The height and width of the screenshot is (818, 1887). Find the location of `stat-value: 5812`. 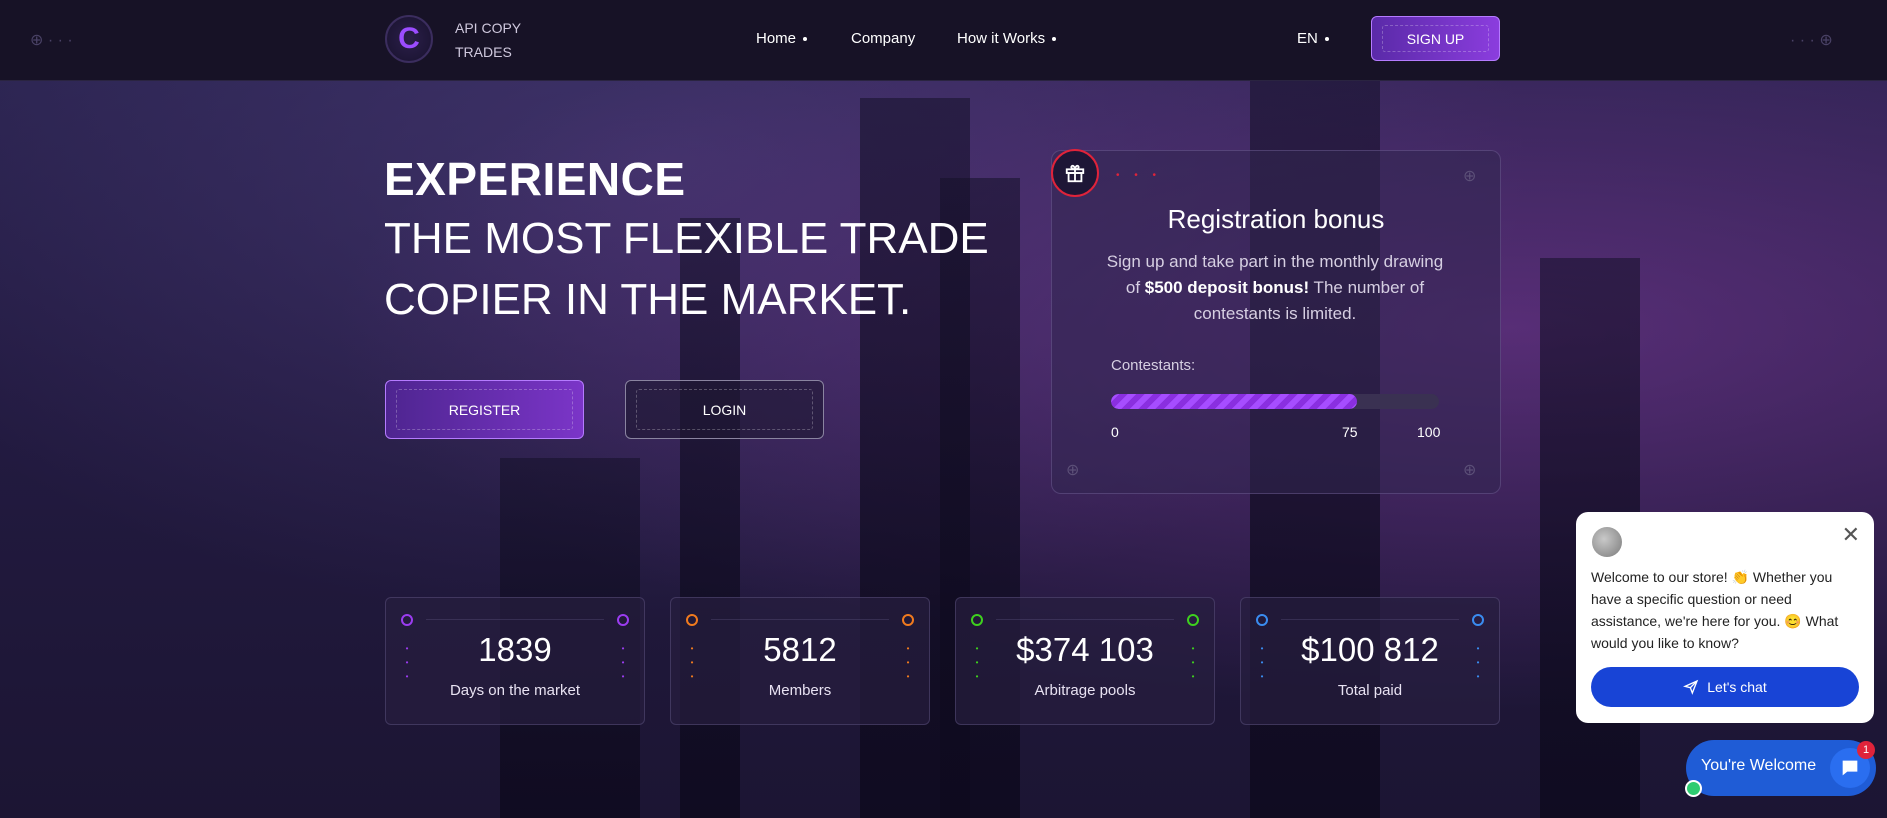

stat-value: 5812 is located at coordinates (800, 649).